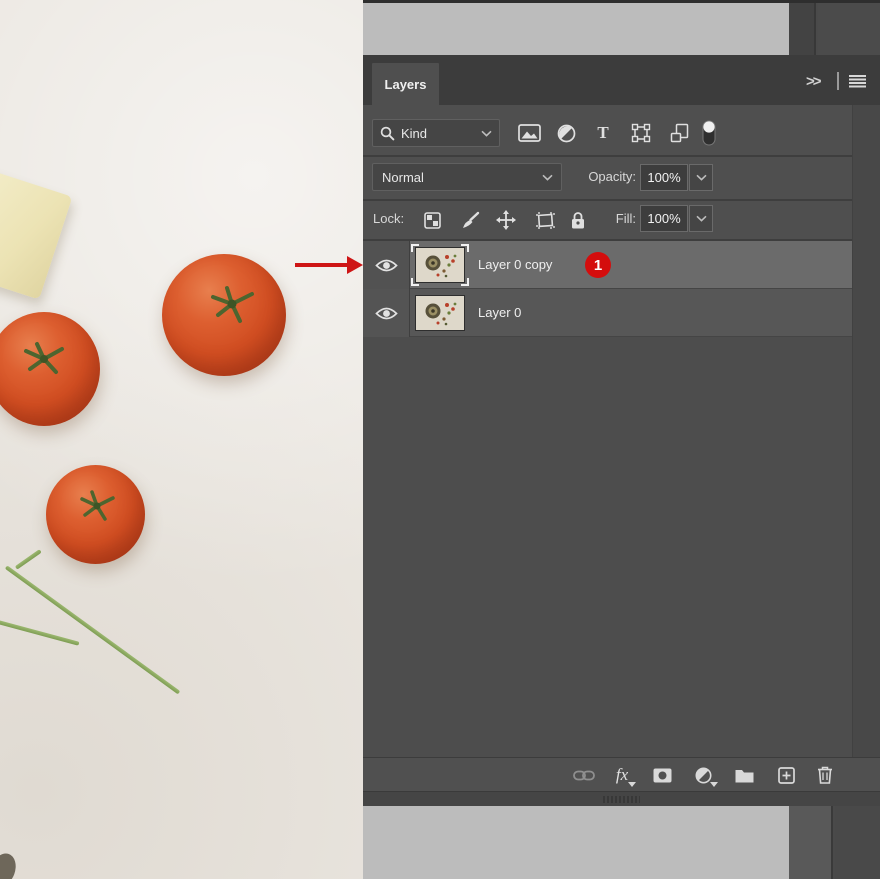  Describe the element at coordinates (436, 133) in the screenshot. I see `filter-kind-dropdown: Kind` at that location.